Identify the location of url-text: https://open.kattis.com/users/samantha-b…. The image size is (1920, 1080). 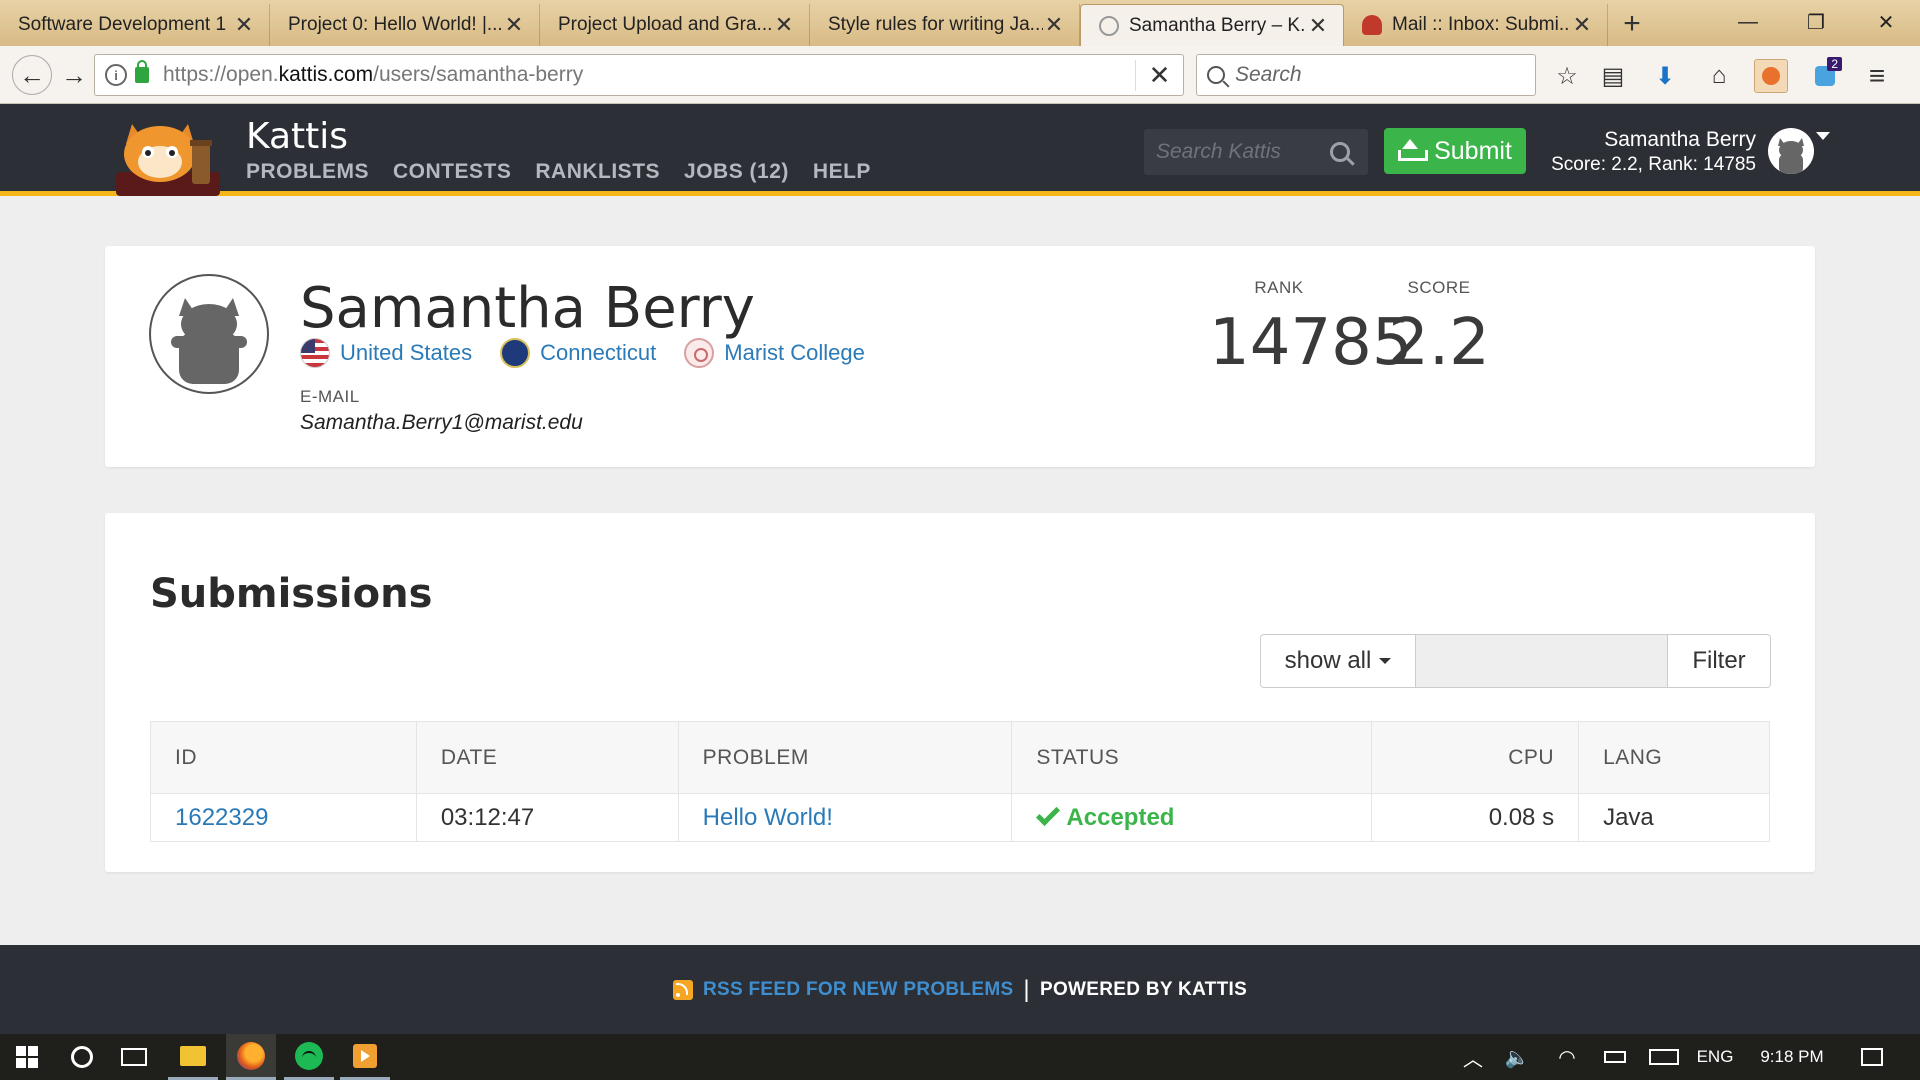
(649, 75).